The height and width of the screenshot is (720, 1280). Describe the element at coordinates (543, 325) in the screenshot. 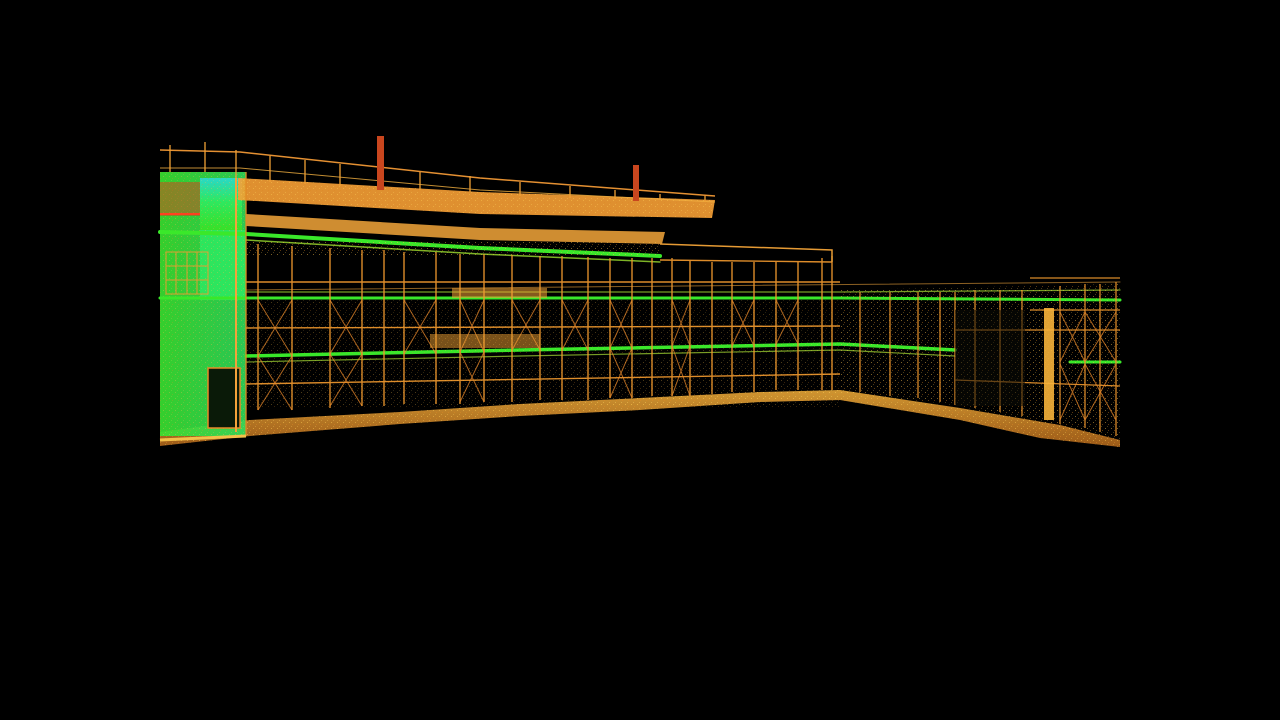

I see `balcony-railings` at that location.